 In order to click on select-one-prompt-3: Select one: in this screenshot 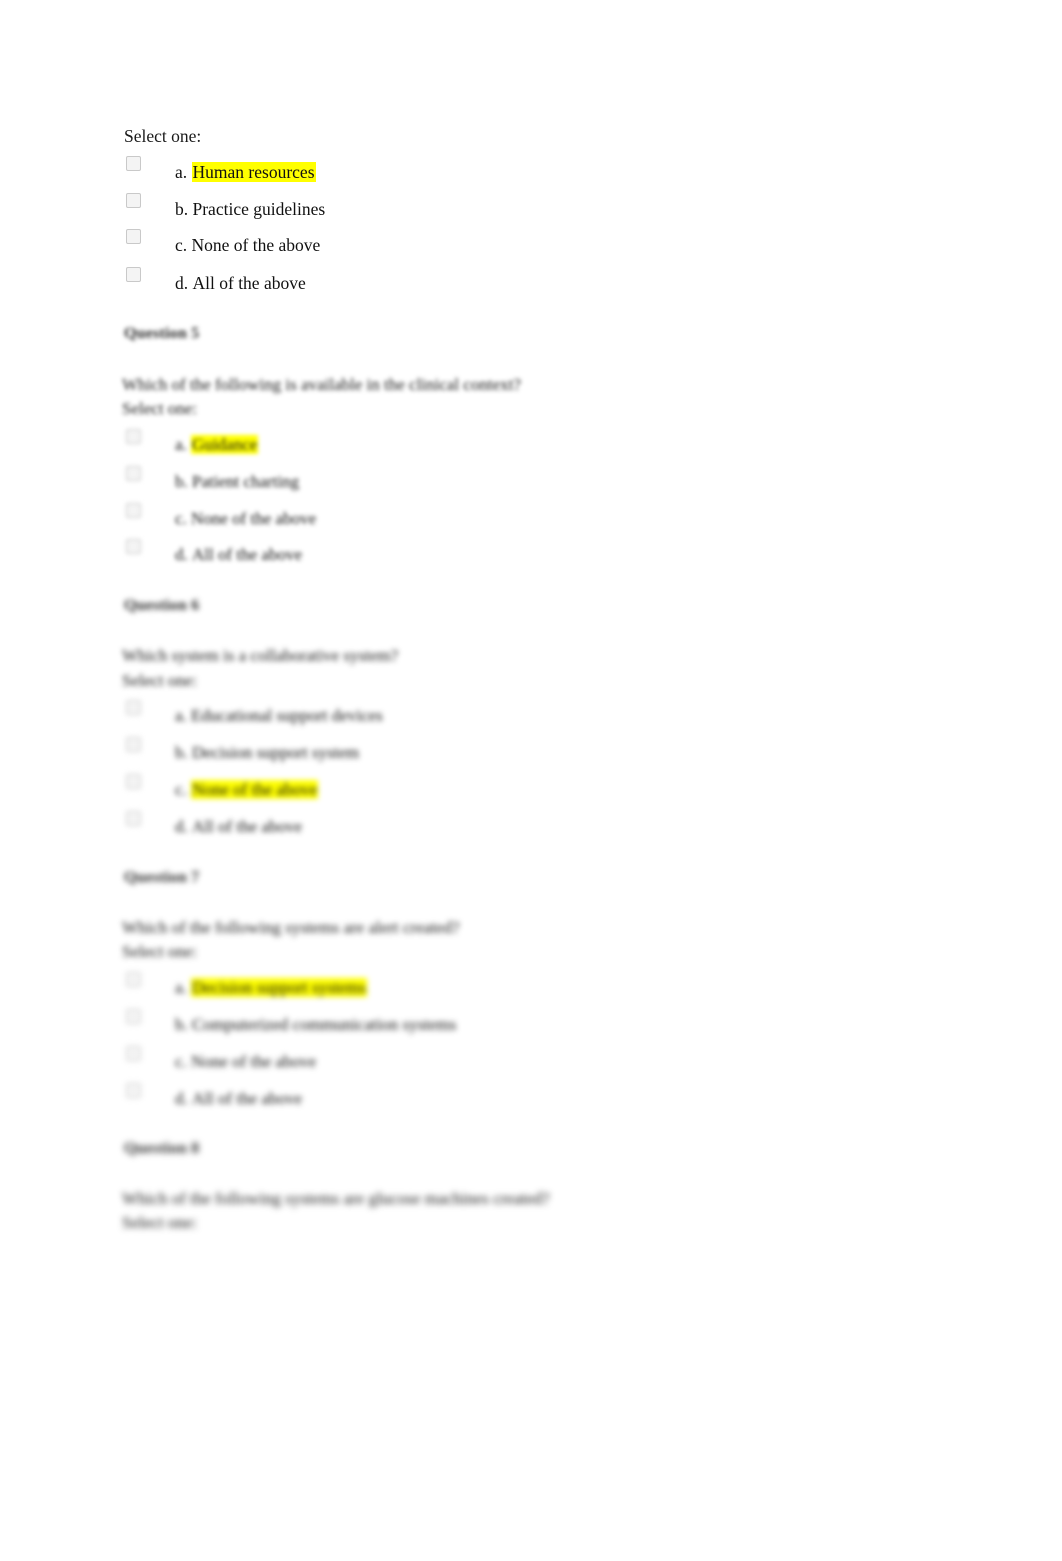, I will do `click(160, 680)`.